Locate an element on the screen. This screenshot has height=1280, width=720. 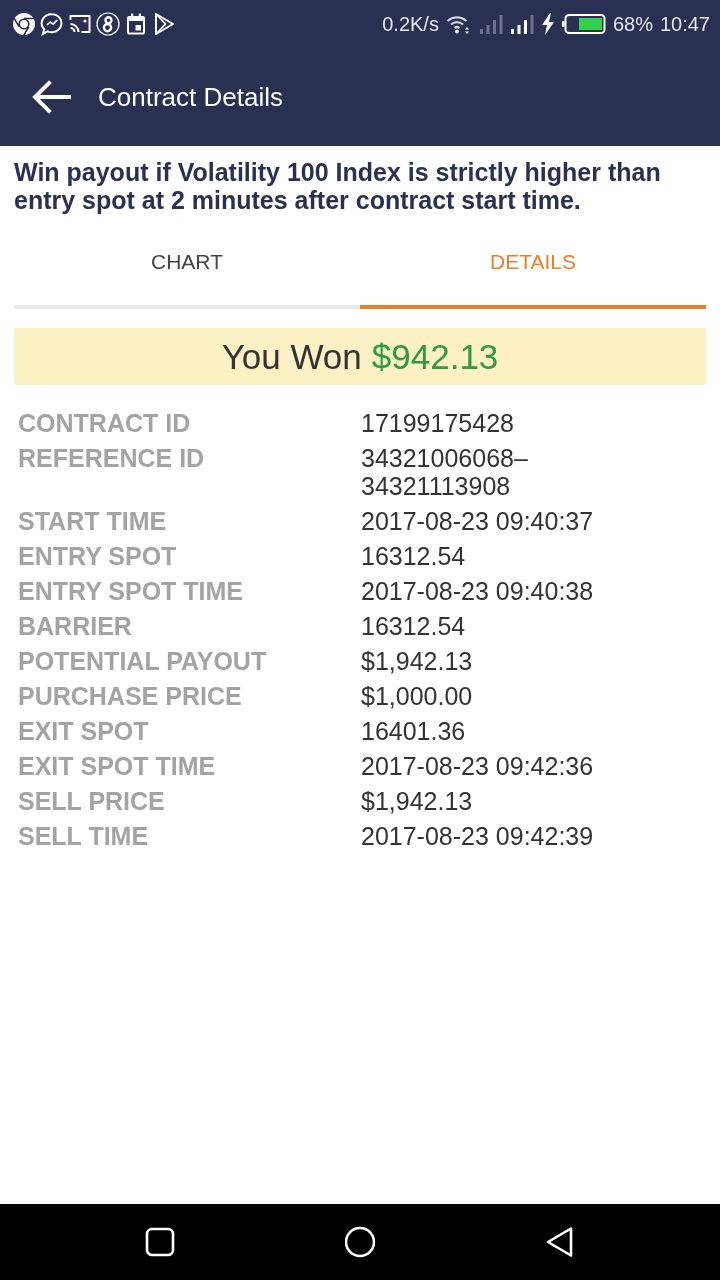
detail-value: 2017-08-23 09:42:36 is located at coordinates (478, 766).